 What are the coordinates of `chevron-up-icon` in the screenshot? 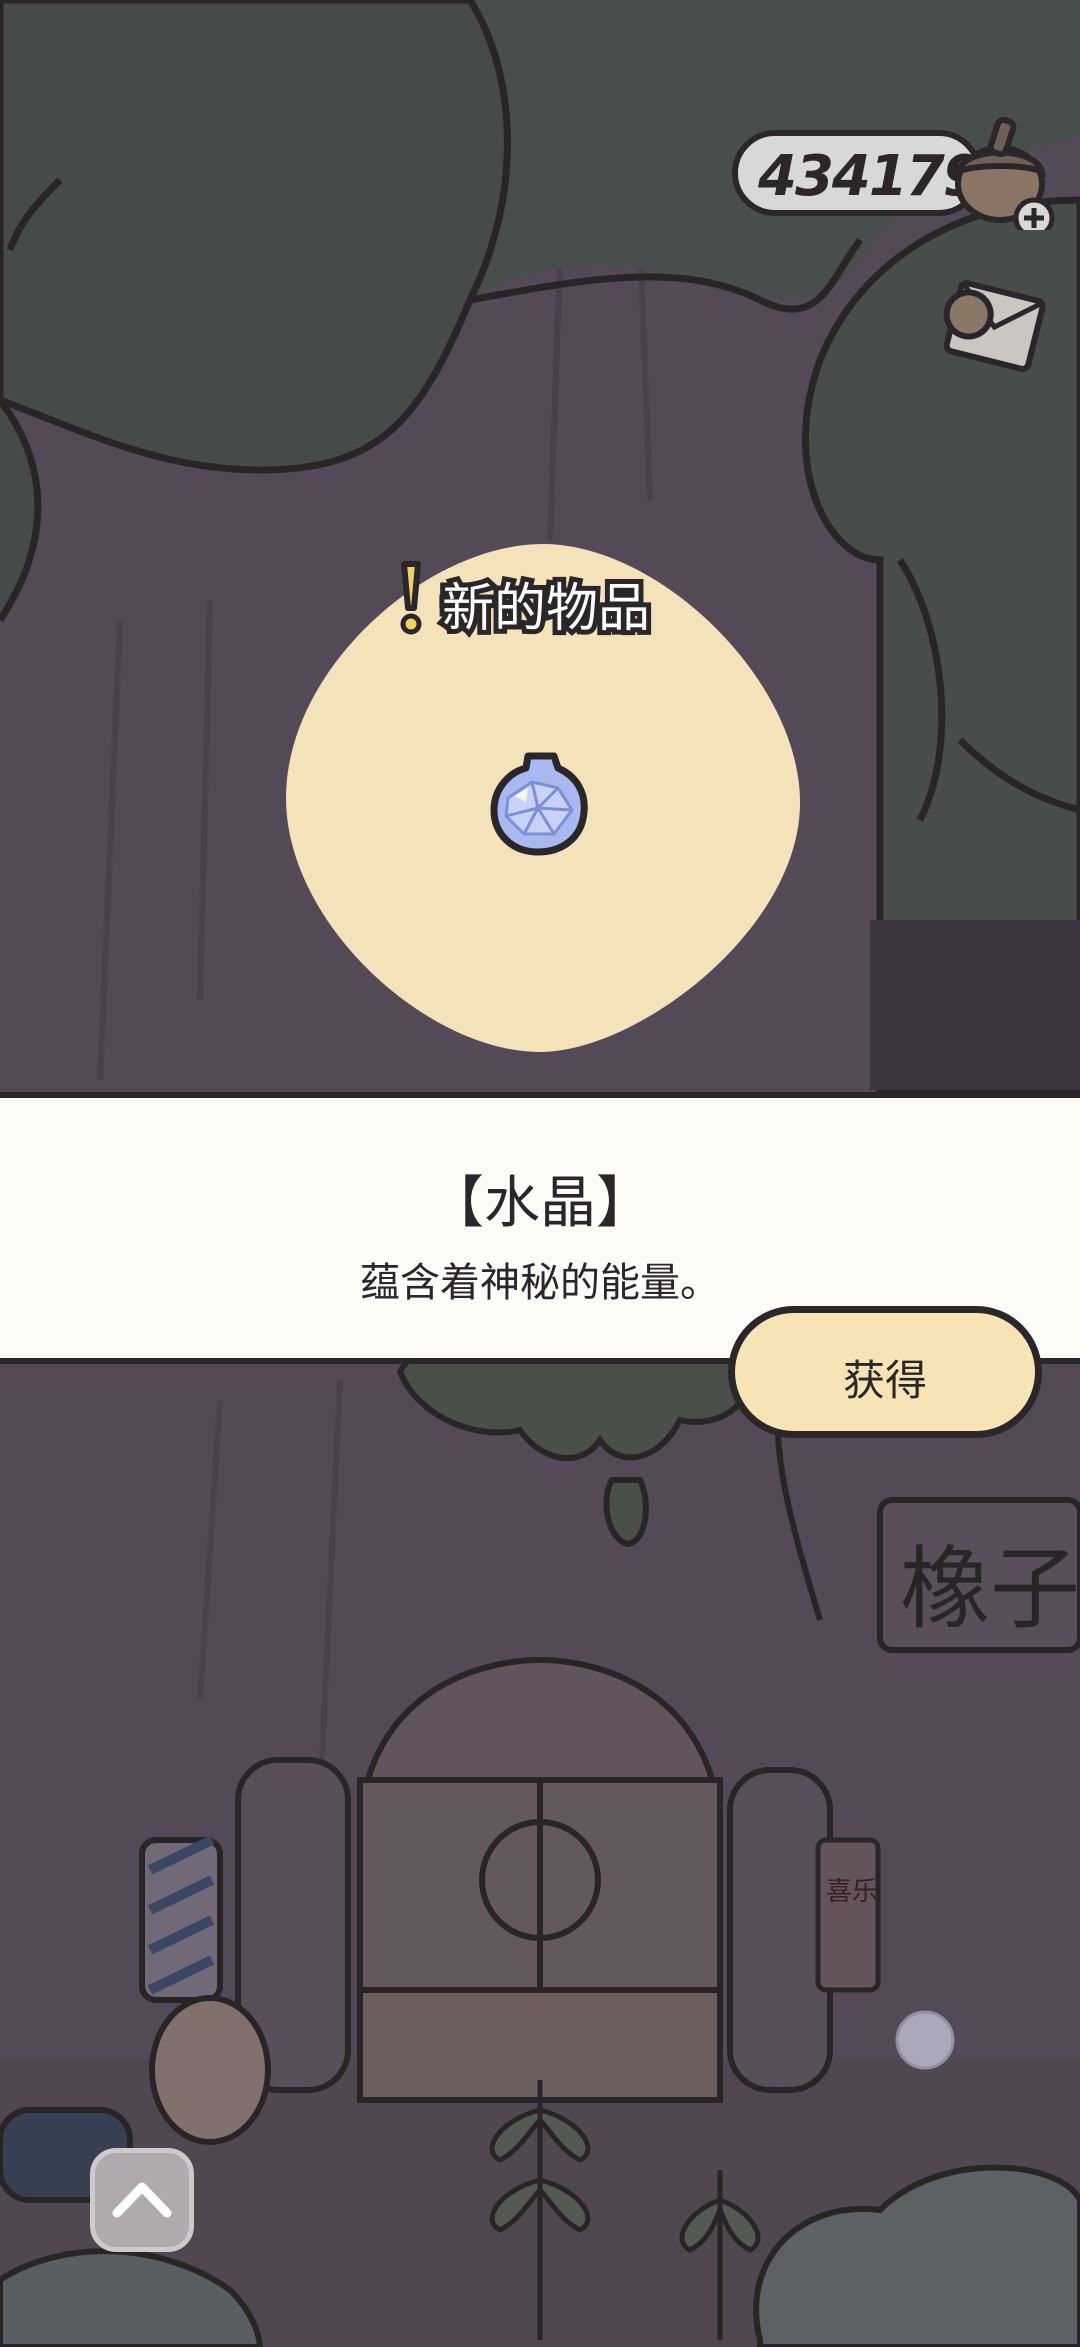 It's located at (142, 2200).